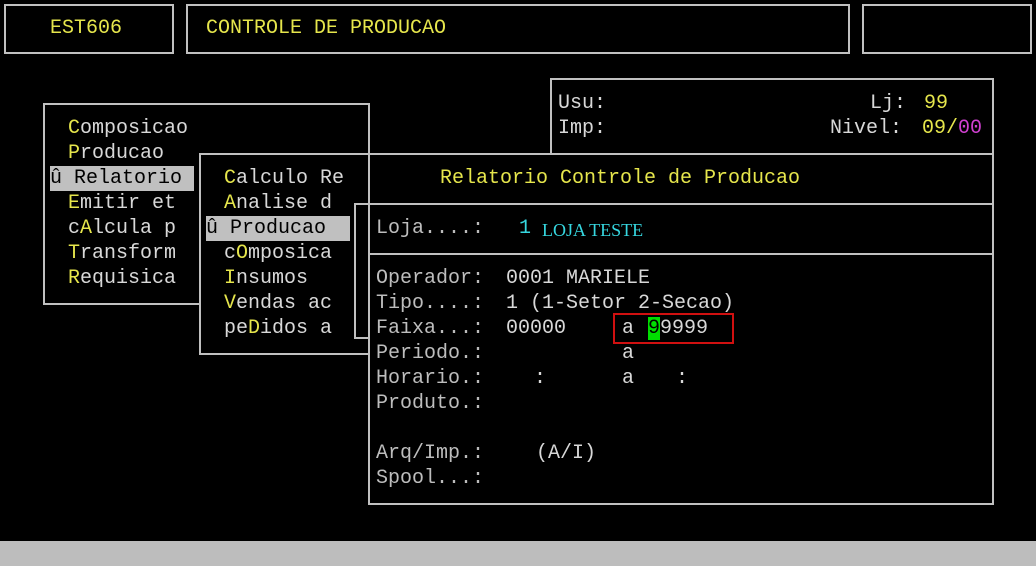 The height and width of the screenshot is (566, 1036). What do you see at coordinates (540, 378) in the screenshot?
I see `horario-from-colon: :` at bounding box center [540, 378].